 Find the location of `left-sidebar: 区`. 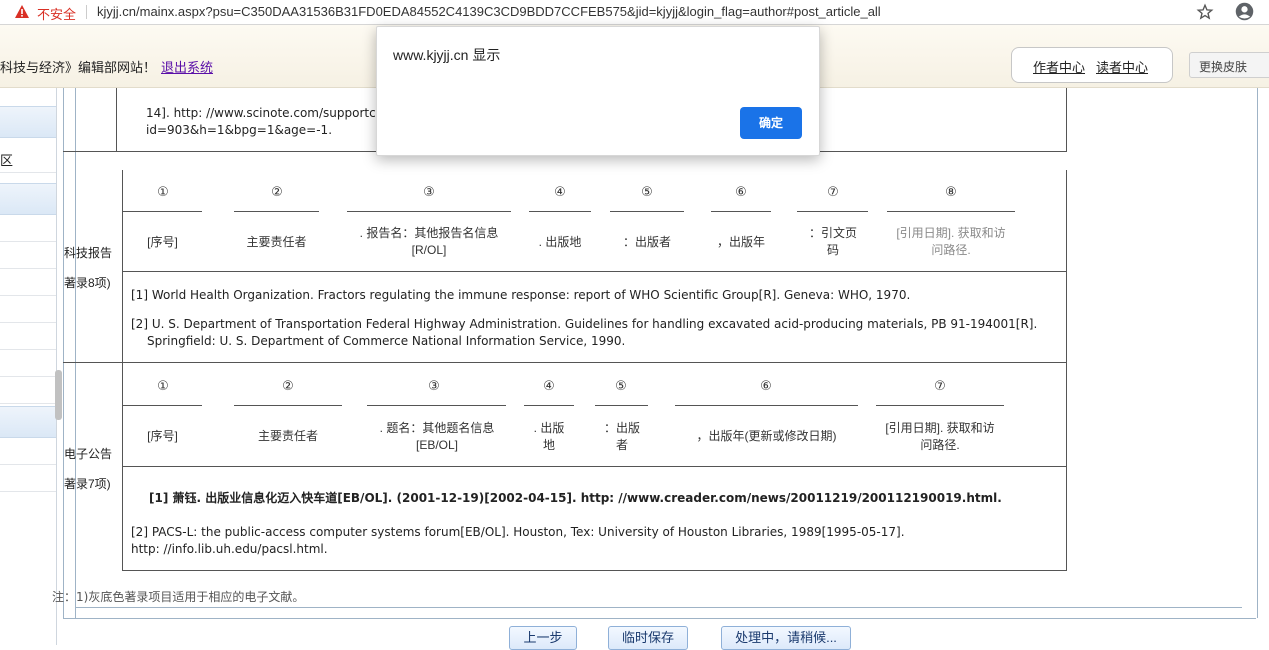

left-sidebar: 区 is located at coordinates (28, 366).